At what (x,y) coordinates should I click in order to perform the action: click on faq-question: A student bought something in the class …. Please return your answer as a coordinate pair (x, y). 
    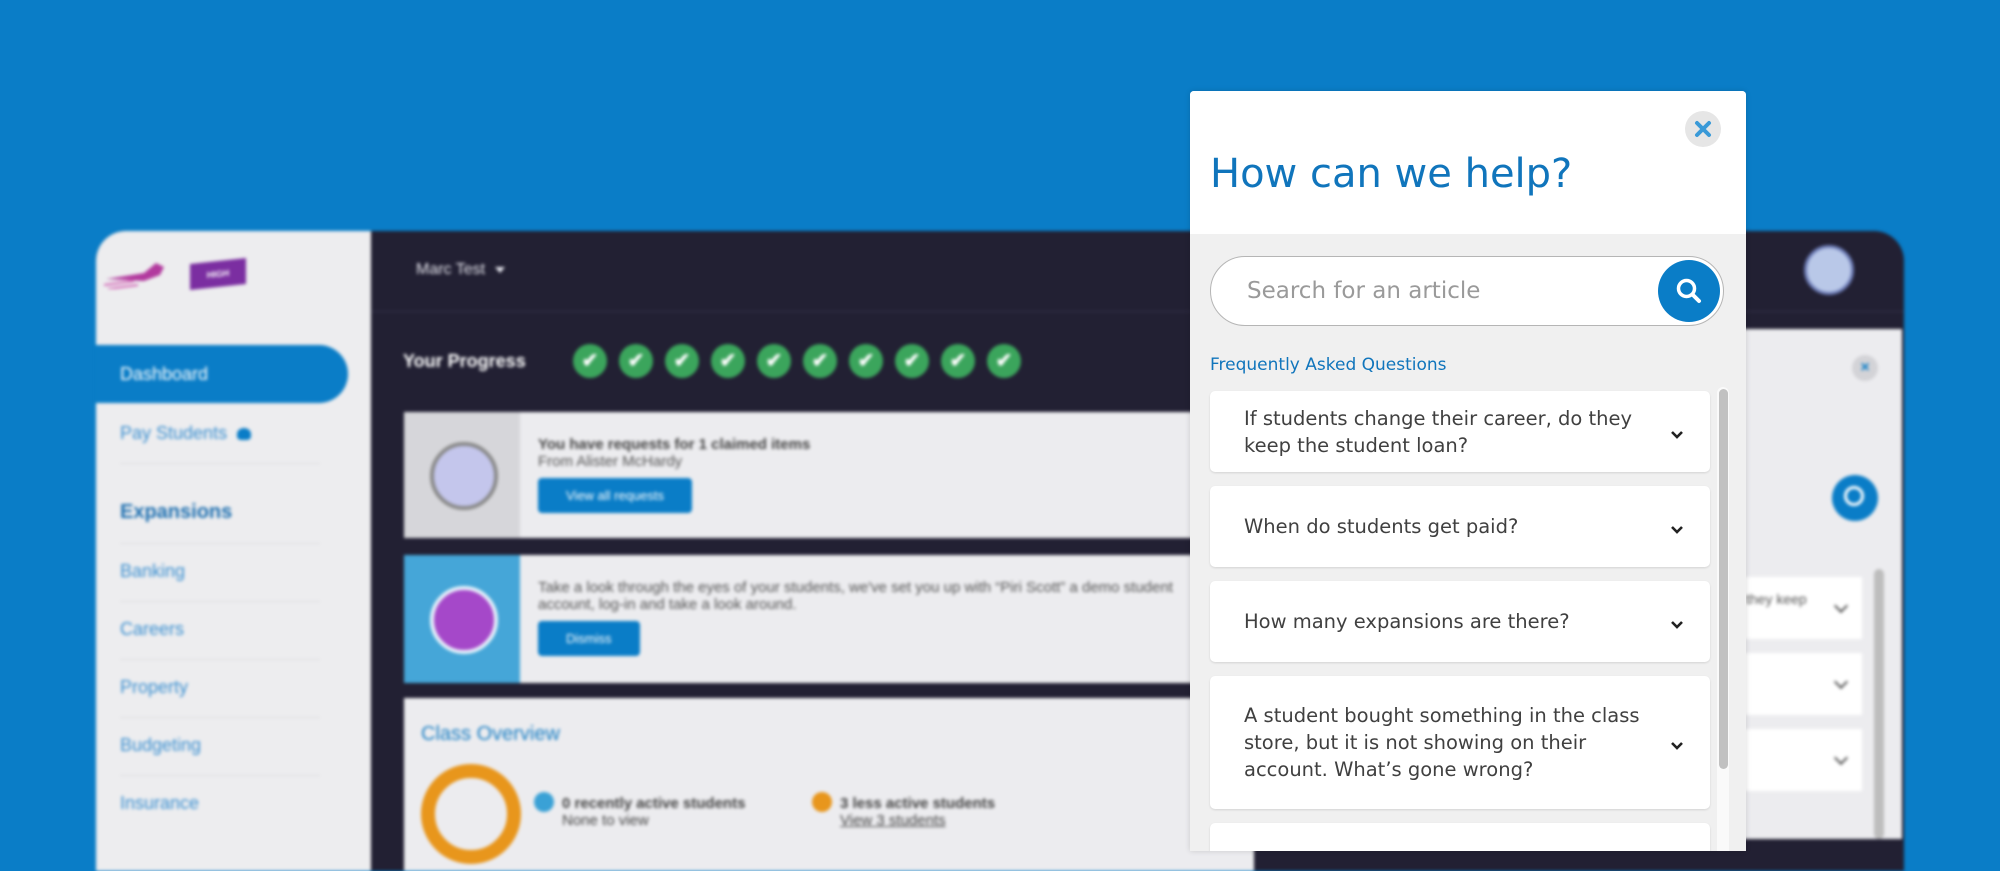
    Looking at the image, I should click on (1442, 742).